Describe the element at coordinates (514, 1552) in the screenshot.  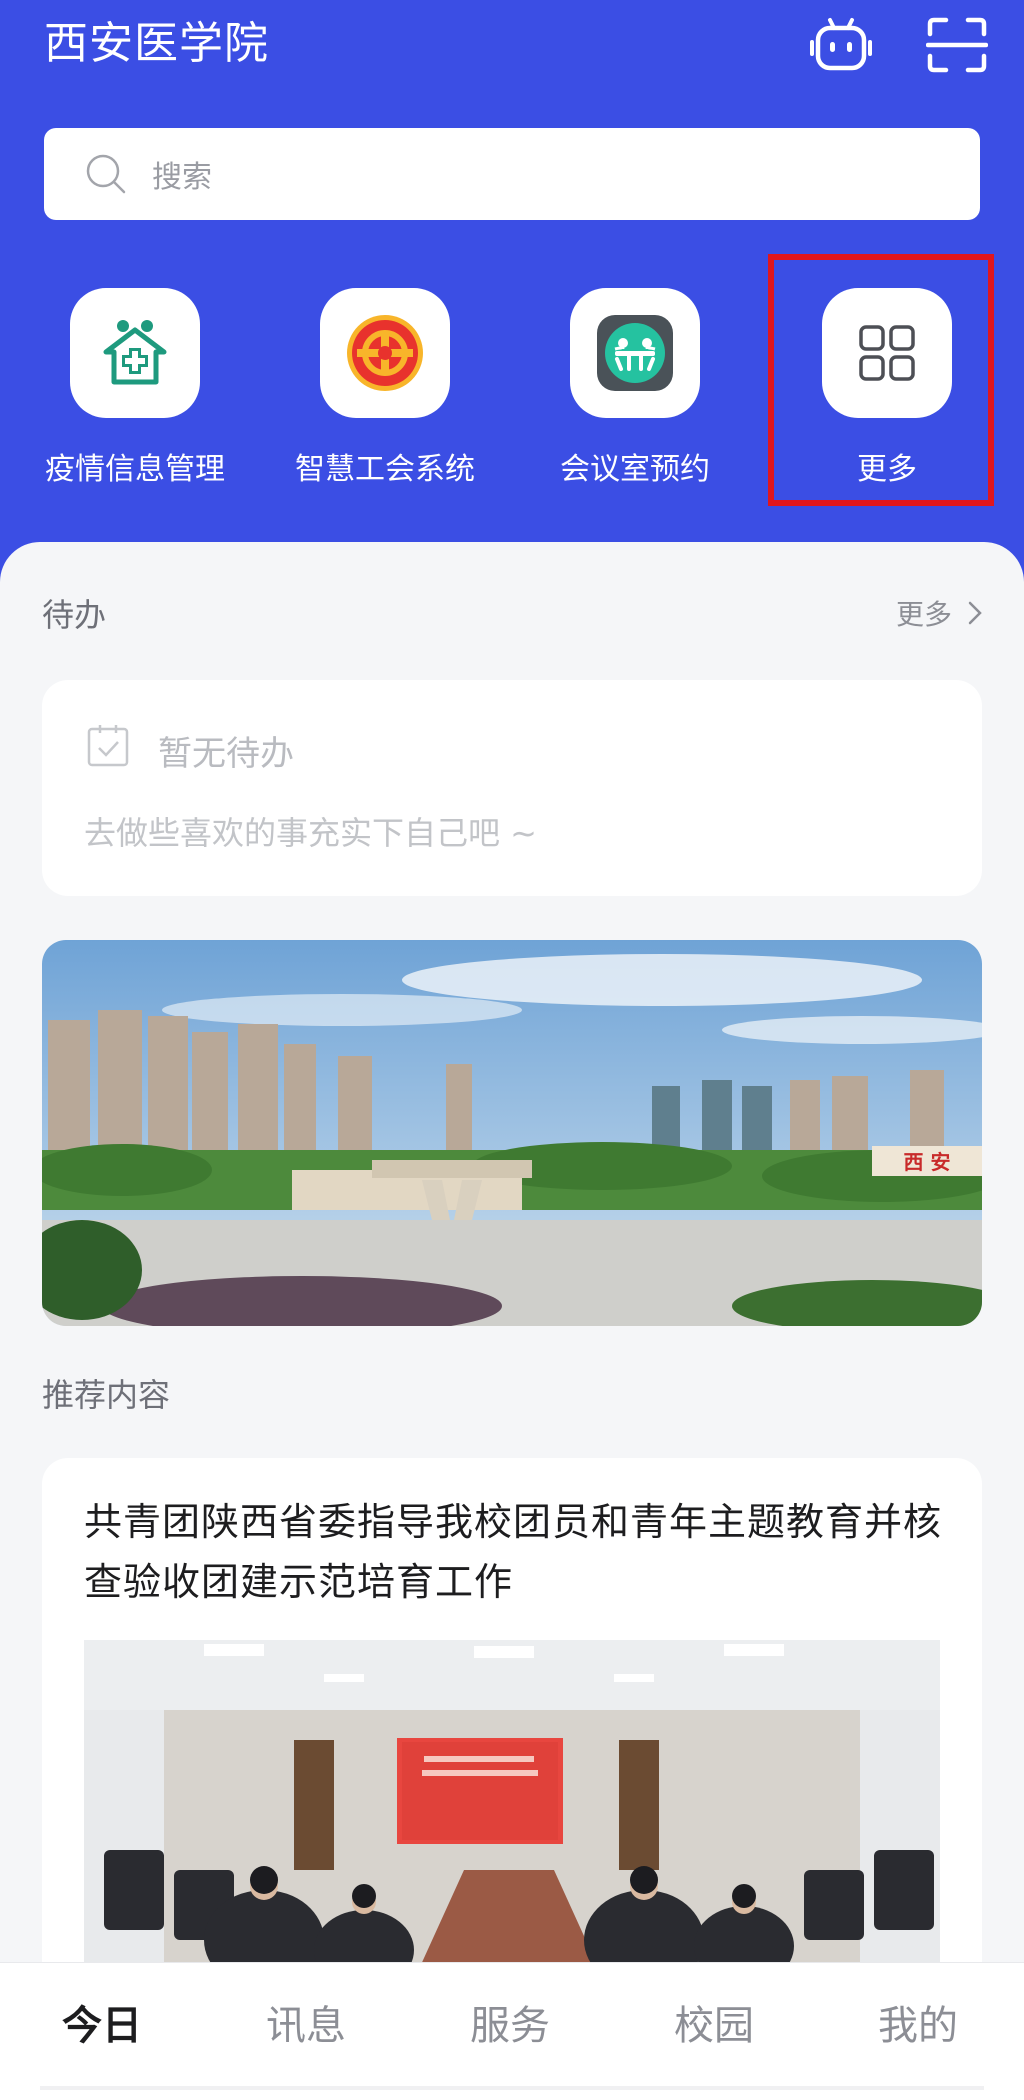
I see `article-title: 共青团陕西省委指导我校团员和青年主题教育并核查验收团建示范培育工作` at that location.